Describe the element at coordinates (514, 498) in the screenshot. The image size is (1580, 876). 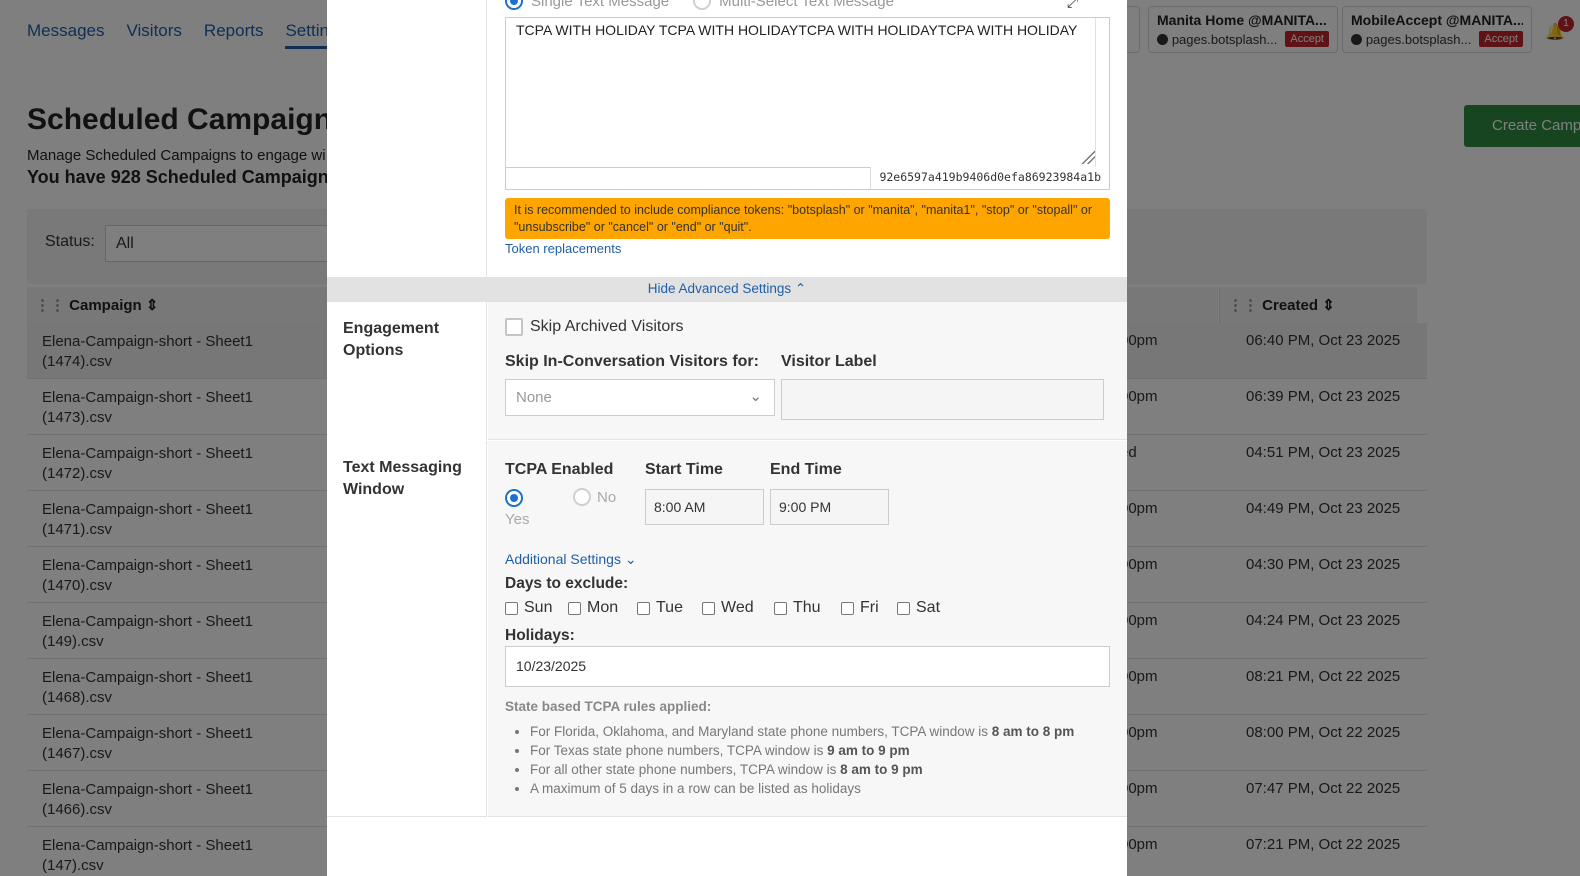
I see `radio-tcpa-yes` at that location.